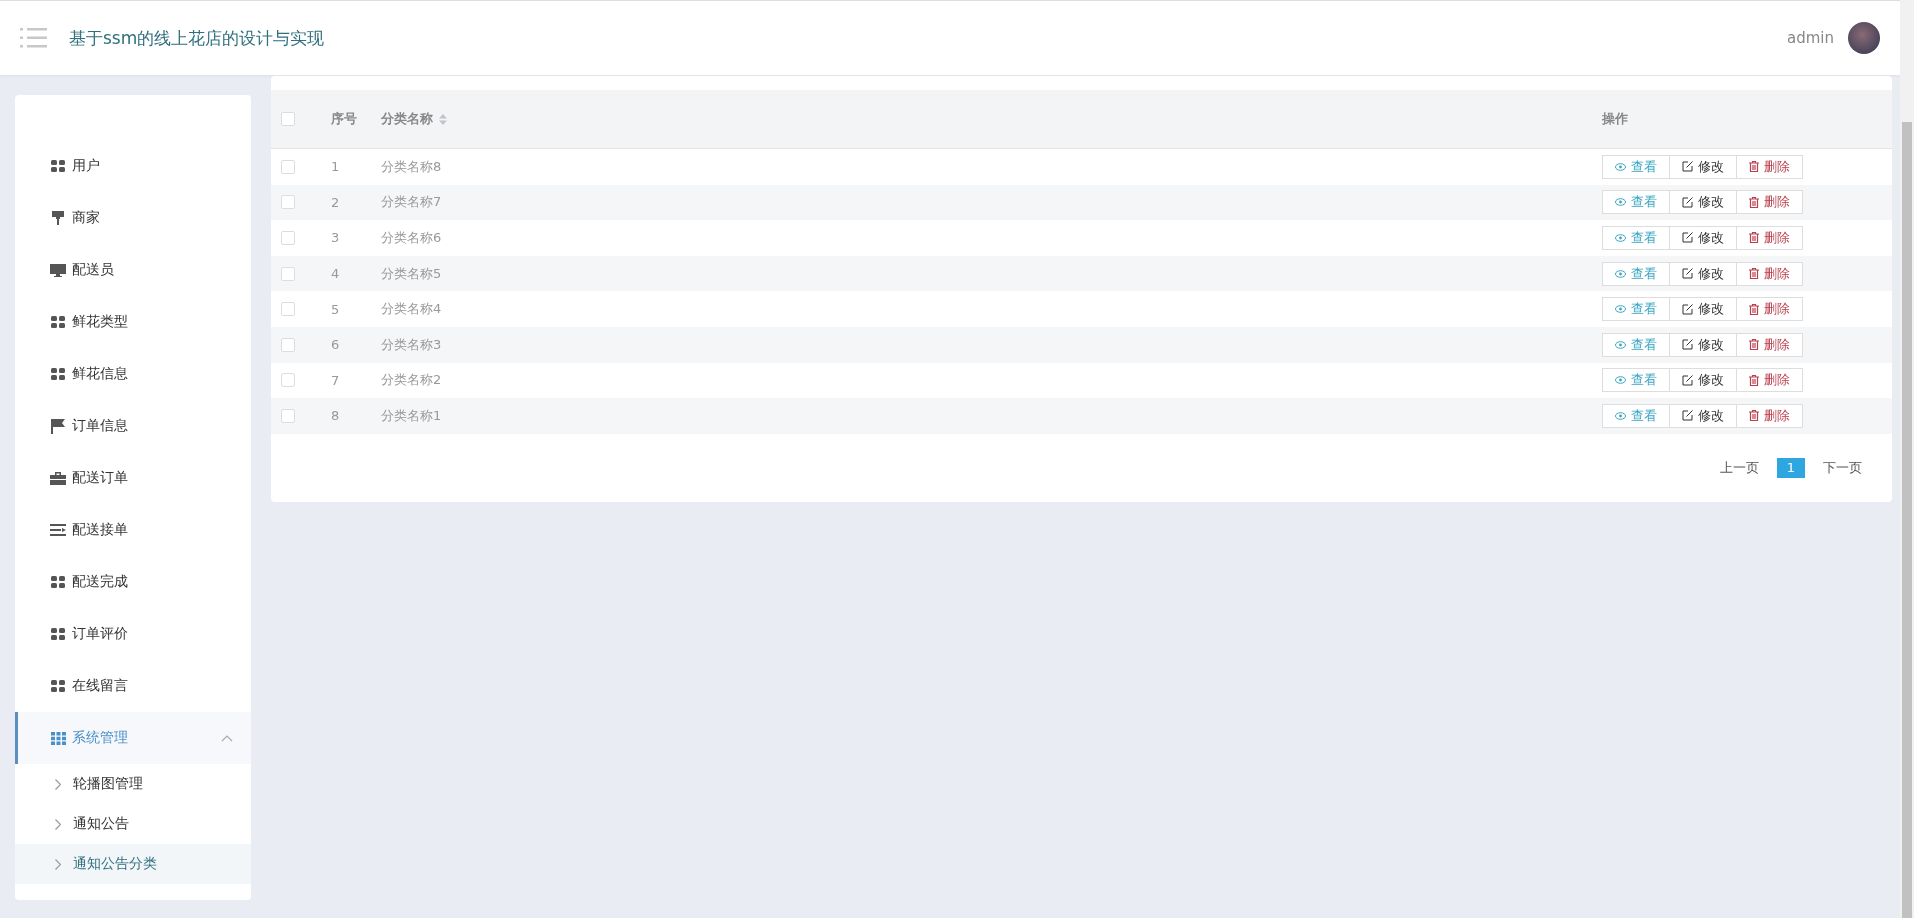 The image size is (1914, 918). Describe the element at coordinates (336, 238) in the screenshot. I see `table-cell-text: 3` at that location.